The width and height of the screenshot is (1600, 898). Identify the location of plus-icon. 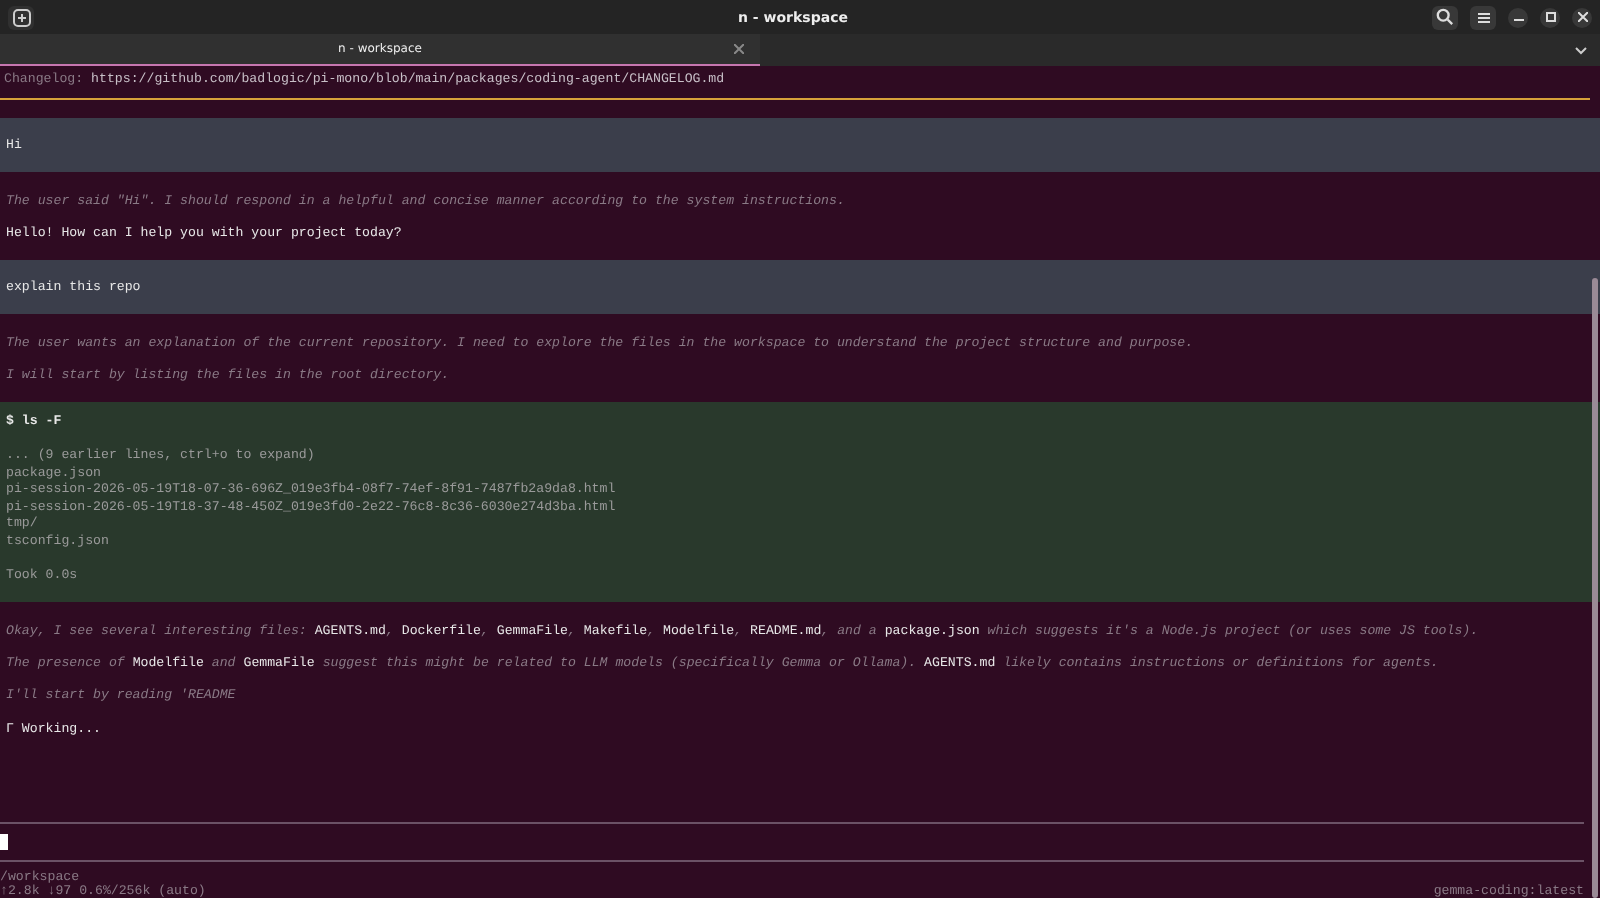
(21, 17).